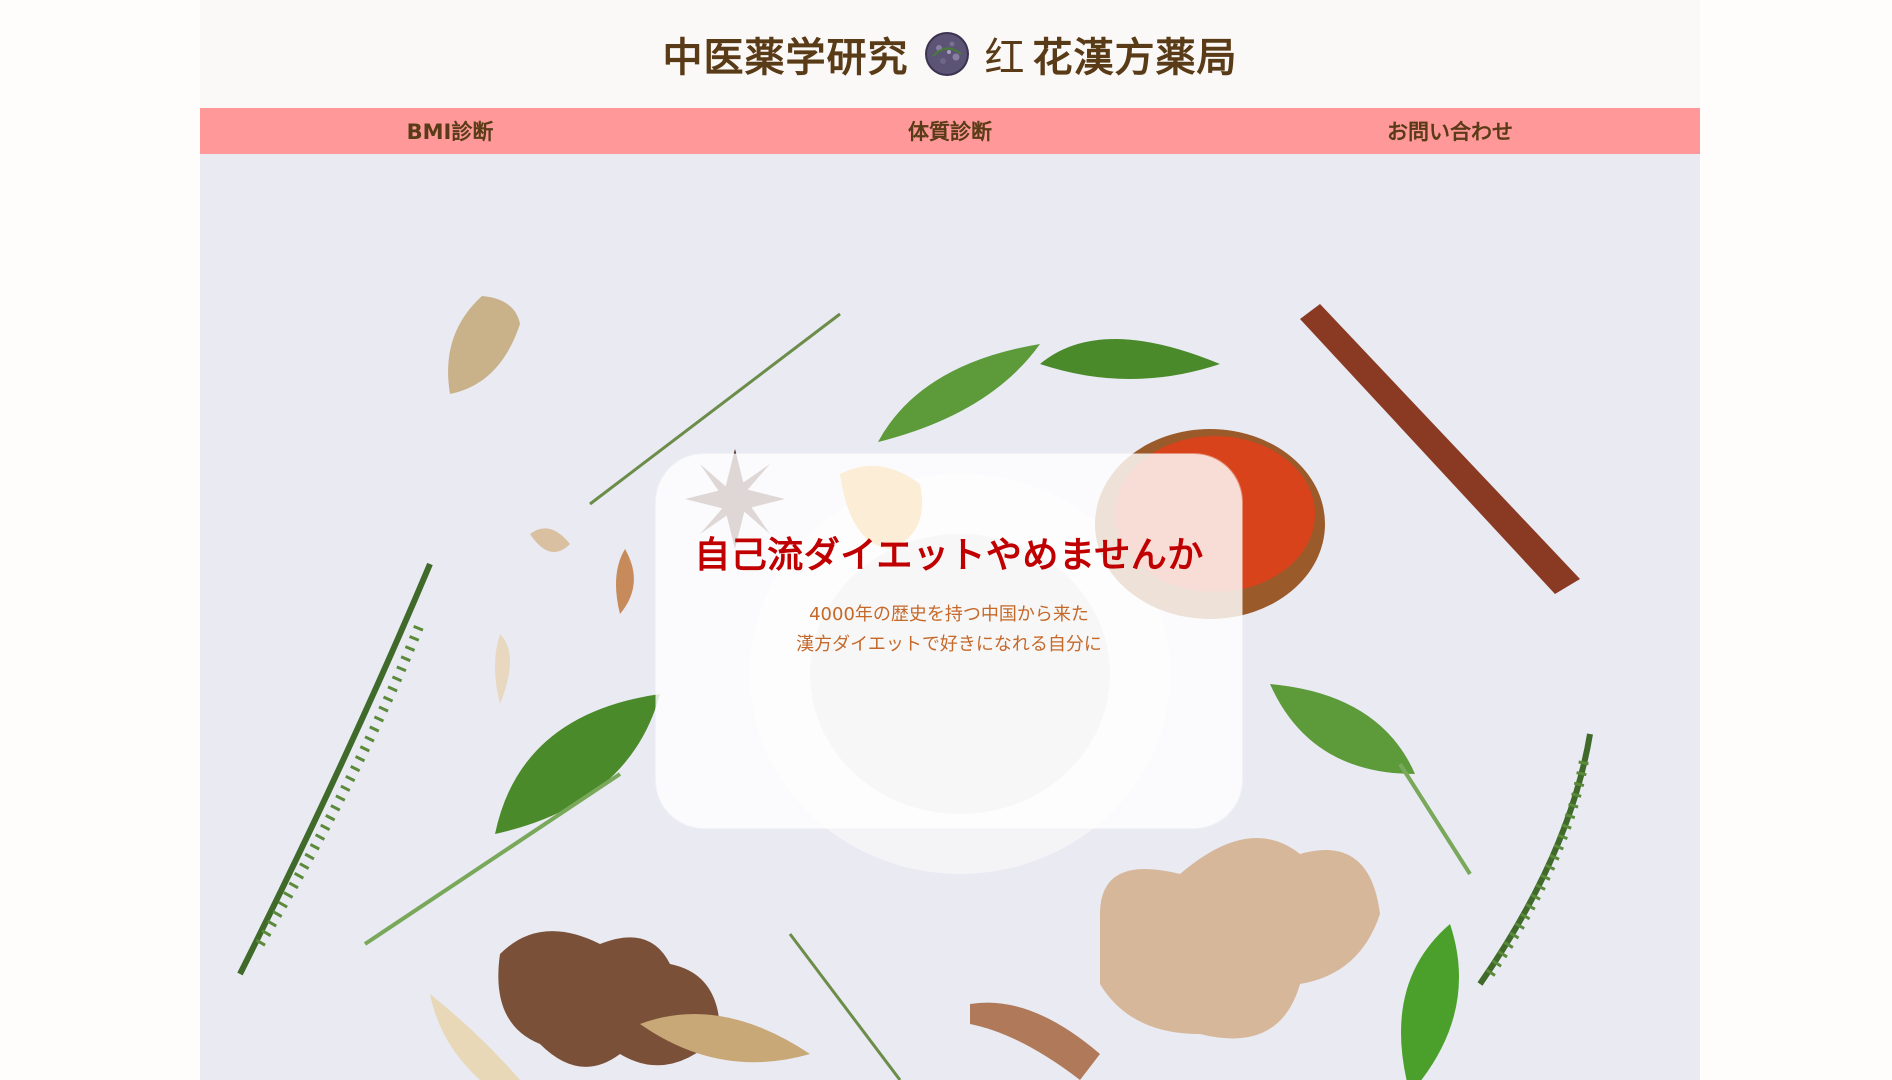 This screenshot has width=1892, height=1080. I want to click on site-title-right: 花漢方薬局, so click(1135, 58).